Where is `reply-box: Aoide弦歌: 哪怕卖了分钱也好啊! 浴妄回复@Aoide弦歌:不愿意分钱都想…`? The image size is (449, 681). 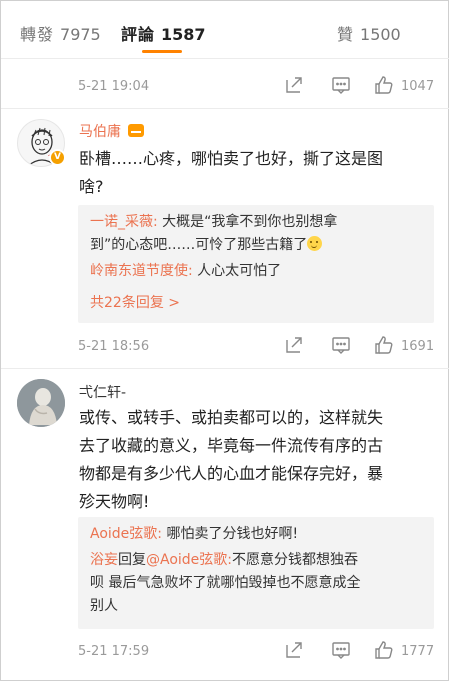
reply-box: Aoide弦歌: 哪怕卖了分钱也好啊! 浴妄回复@Aoide弦歌:不愿意分钱都想… is located at coordinates (256, 573).